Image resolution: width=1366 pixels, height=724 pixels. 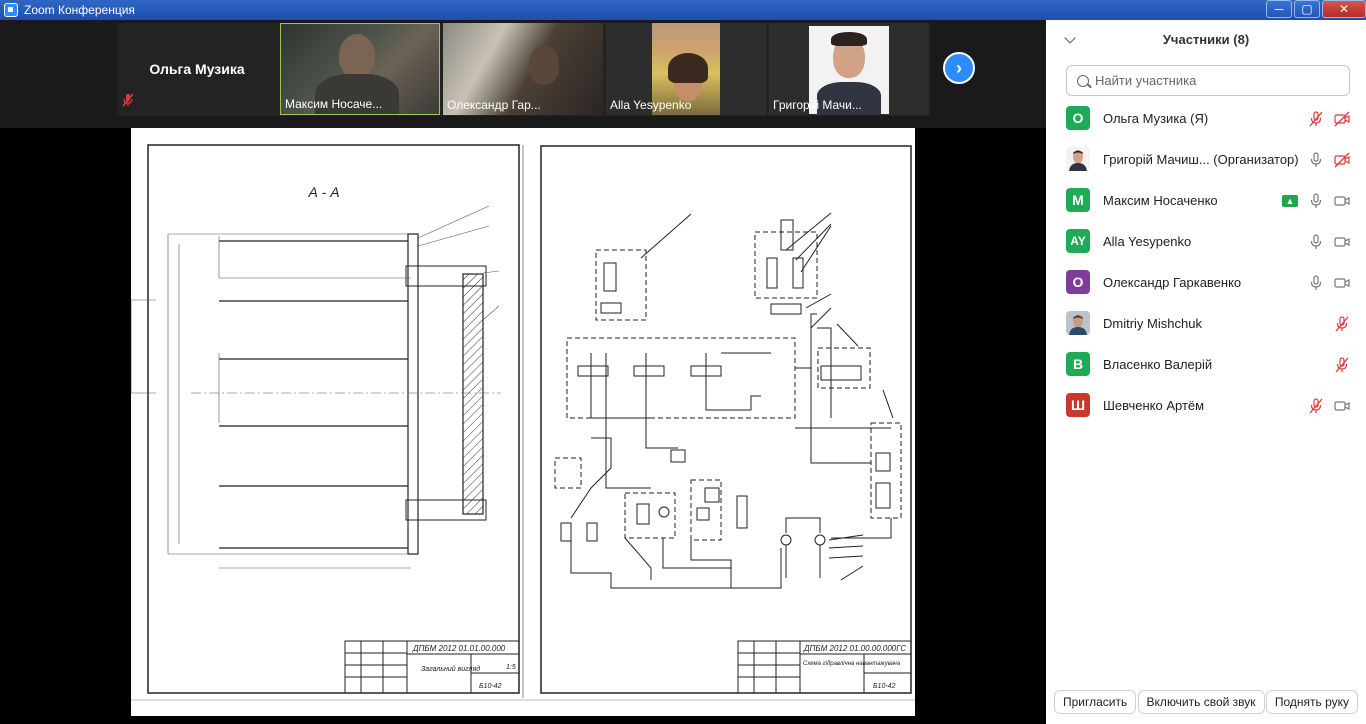 I want to click on avatar: В, so click(x=1078, y=364).